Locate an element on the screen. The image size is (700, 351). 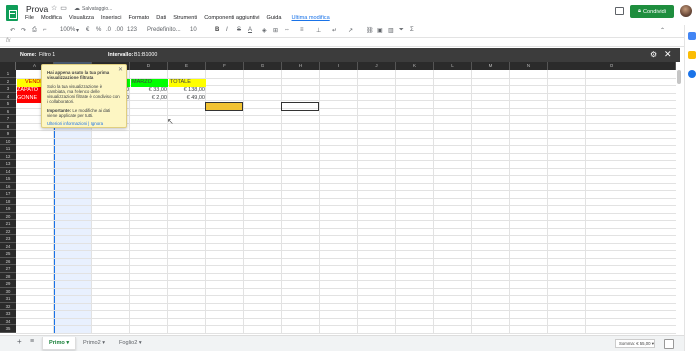
paint-format-icon: ⌐ is located at coordinates (45, 30).